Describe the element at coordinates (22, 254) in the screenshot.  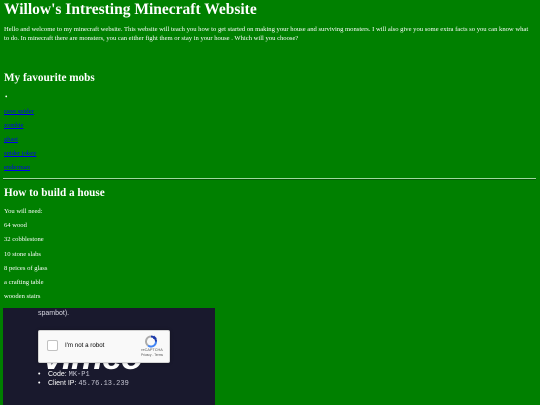
I see `material-item: 10 stone slabs` at that location.